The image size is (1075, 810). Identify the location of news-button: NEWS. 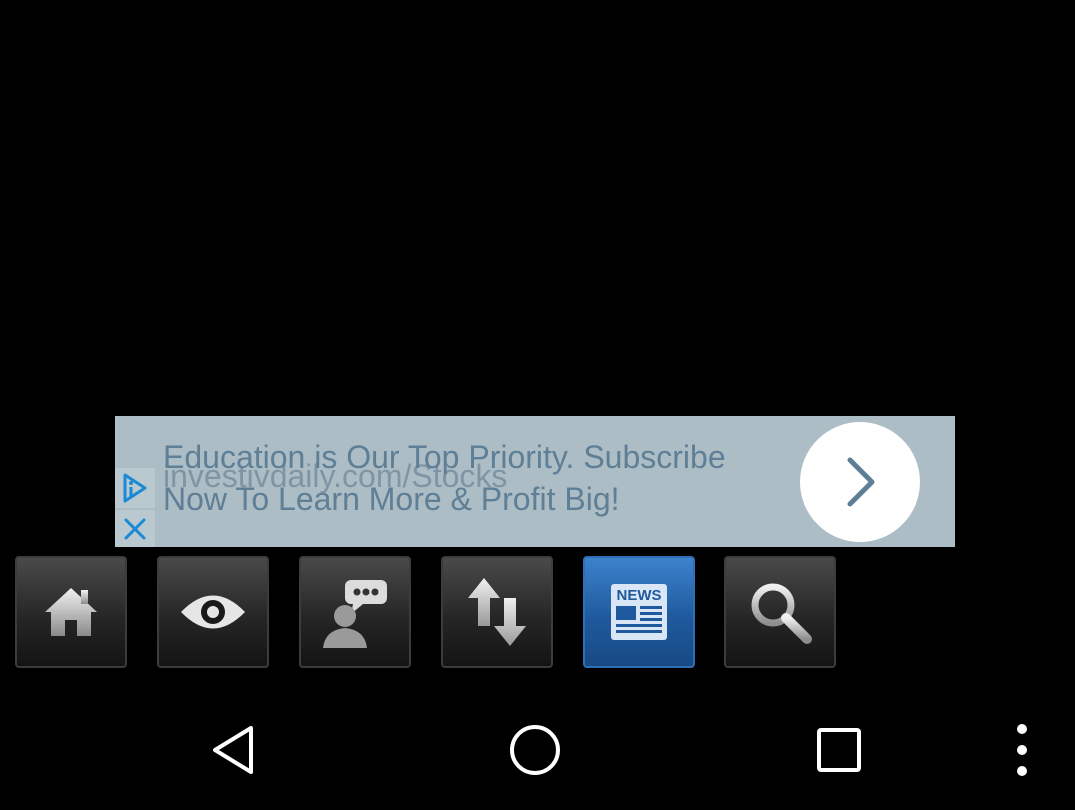
(639, 612).